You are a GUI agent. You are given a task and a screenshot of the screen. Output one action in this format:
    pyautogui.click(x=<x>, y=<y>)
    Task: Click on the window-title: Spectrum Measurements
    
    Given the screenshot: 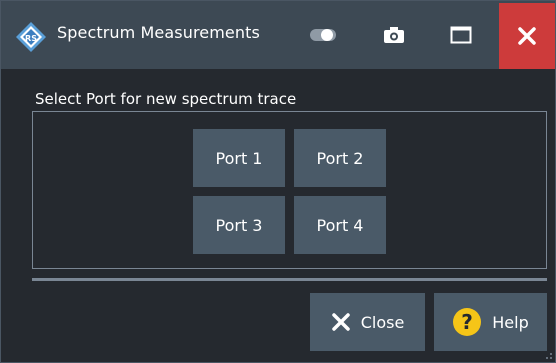 What is the action you would take?
    pyautogui.click(x=158, y=32)
    